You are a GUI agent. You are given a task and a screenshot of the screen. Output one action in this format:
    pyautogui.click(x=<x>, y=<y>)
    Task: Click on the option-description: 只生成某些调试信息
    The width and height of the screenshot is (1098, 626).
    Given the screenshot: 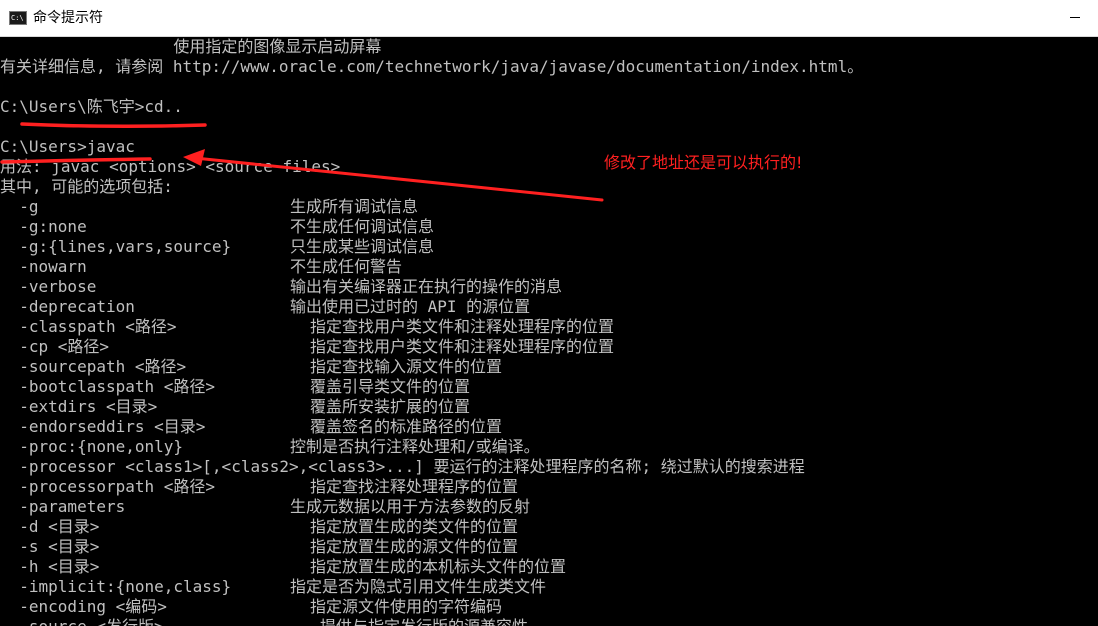 What is the action you would take?
    pyautogui.click(x=362, y=246)
    